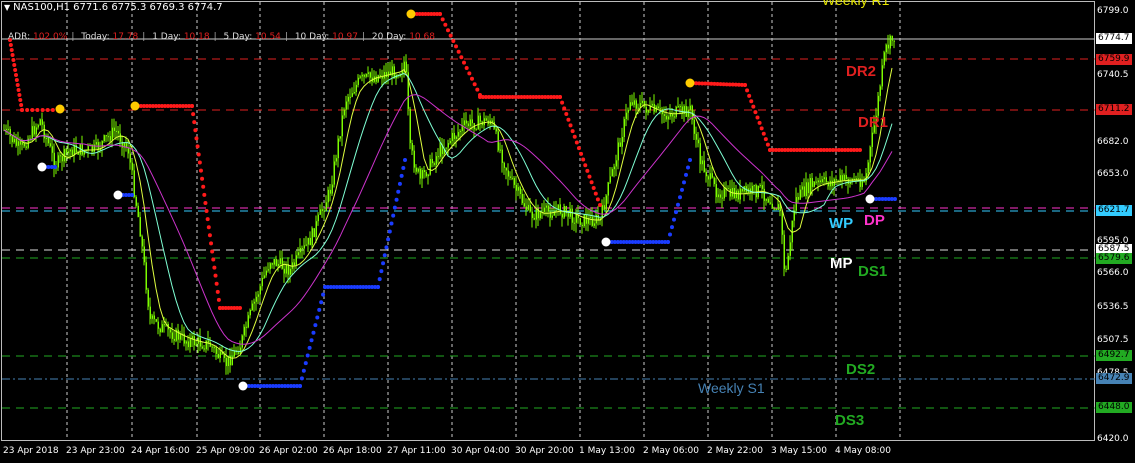 This screenshot has width=1135, height=463. Describe the element at coordinates (7, 7) in the screenshot. I see `collapse-triangle-icon: ▼` at that location.